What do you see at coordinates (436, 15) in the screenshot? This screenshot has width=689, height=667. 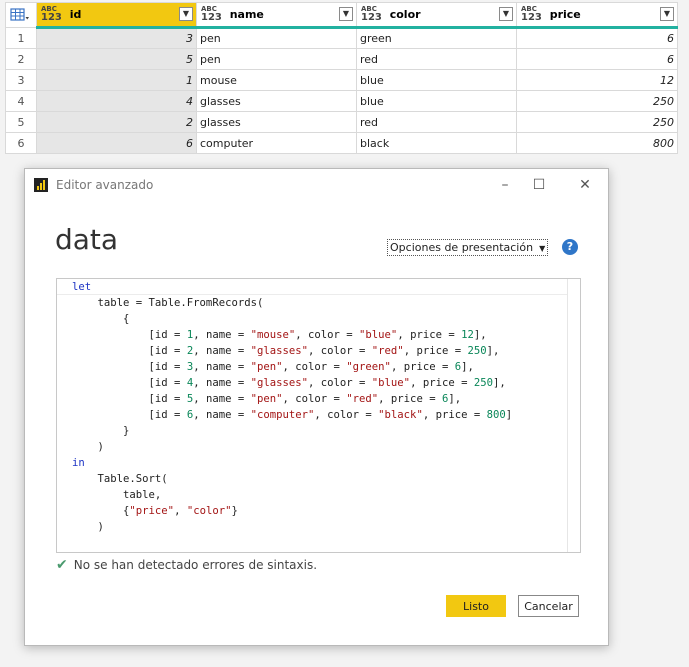 I see `column-header-color: ABC 123 color ▼` at bounding box center [436, 15].